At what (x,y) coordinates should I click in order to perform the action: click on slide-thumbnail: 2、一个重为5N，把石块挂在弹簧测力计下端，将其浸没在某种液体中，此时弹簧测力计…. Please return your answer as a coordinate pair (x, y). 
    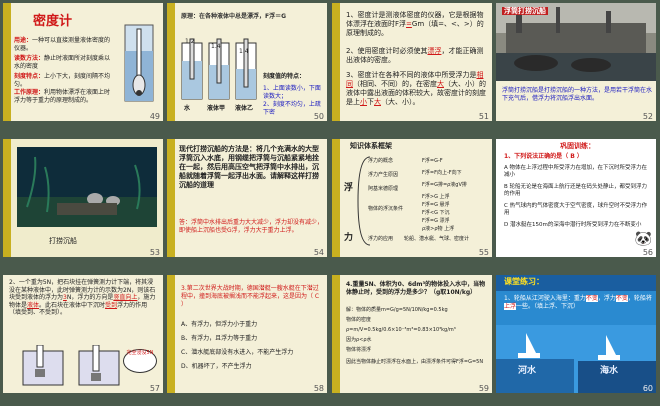
    Looking at the image, I should click on (83, 334).